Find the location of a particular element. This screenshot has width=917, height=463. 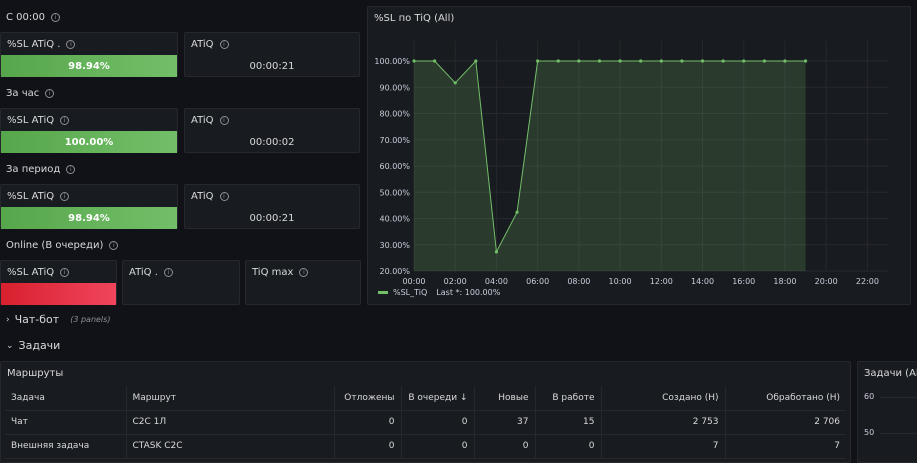

table-cell: Чат is located at coordinates (66, 422).